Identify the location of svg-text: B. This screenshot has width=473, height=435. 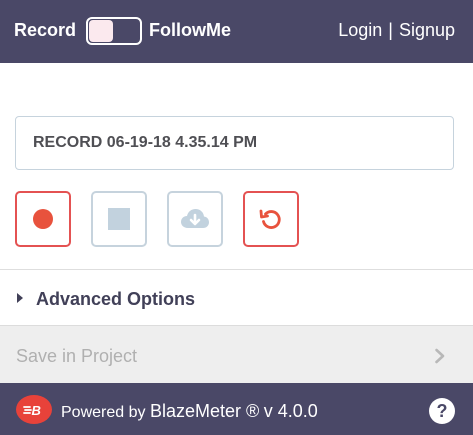
(36, 410).